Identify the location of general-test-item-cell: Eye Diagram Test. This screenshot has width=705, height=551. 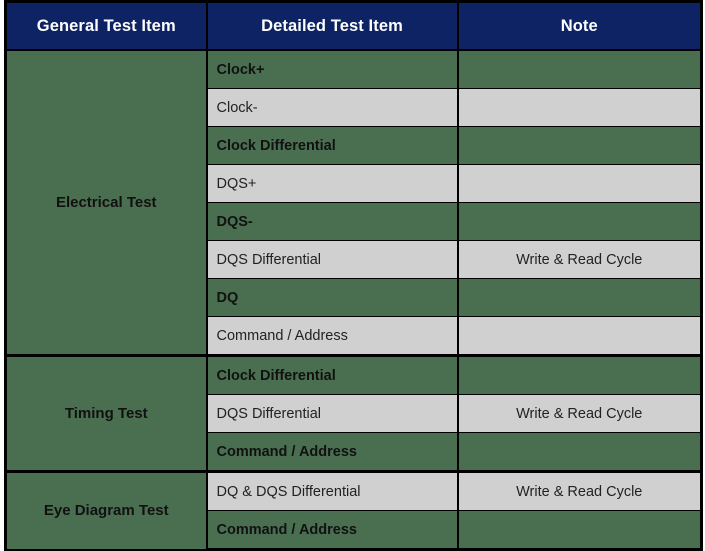
(106, 510).